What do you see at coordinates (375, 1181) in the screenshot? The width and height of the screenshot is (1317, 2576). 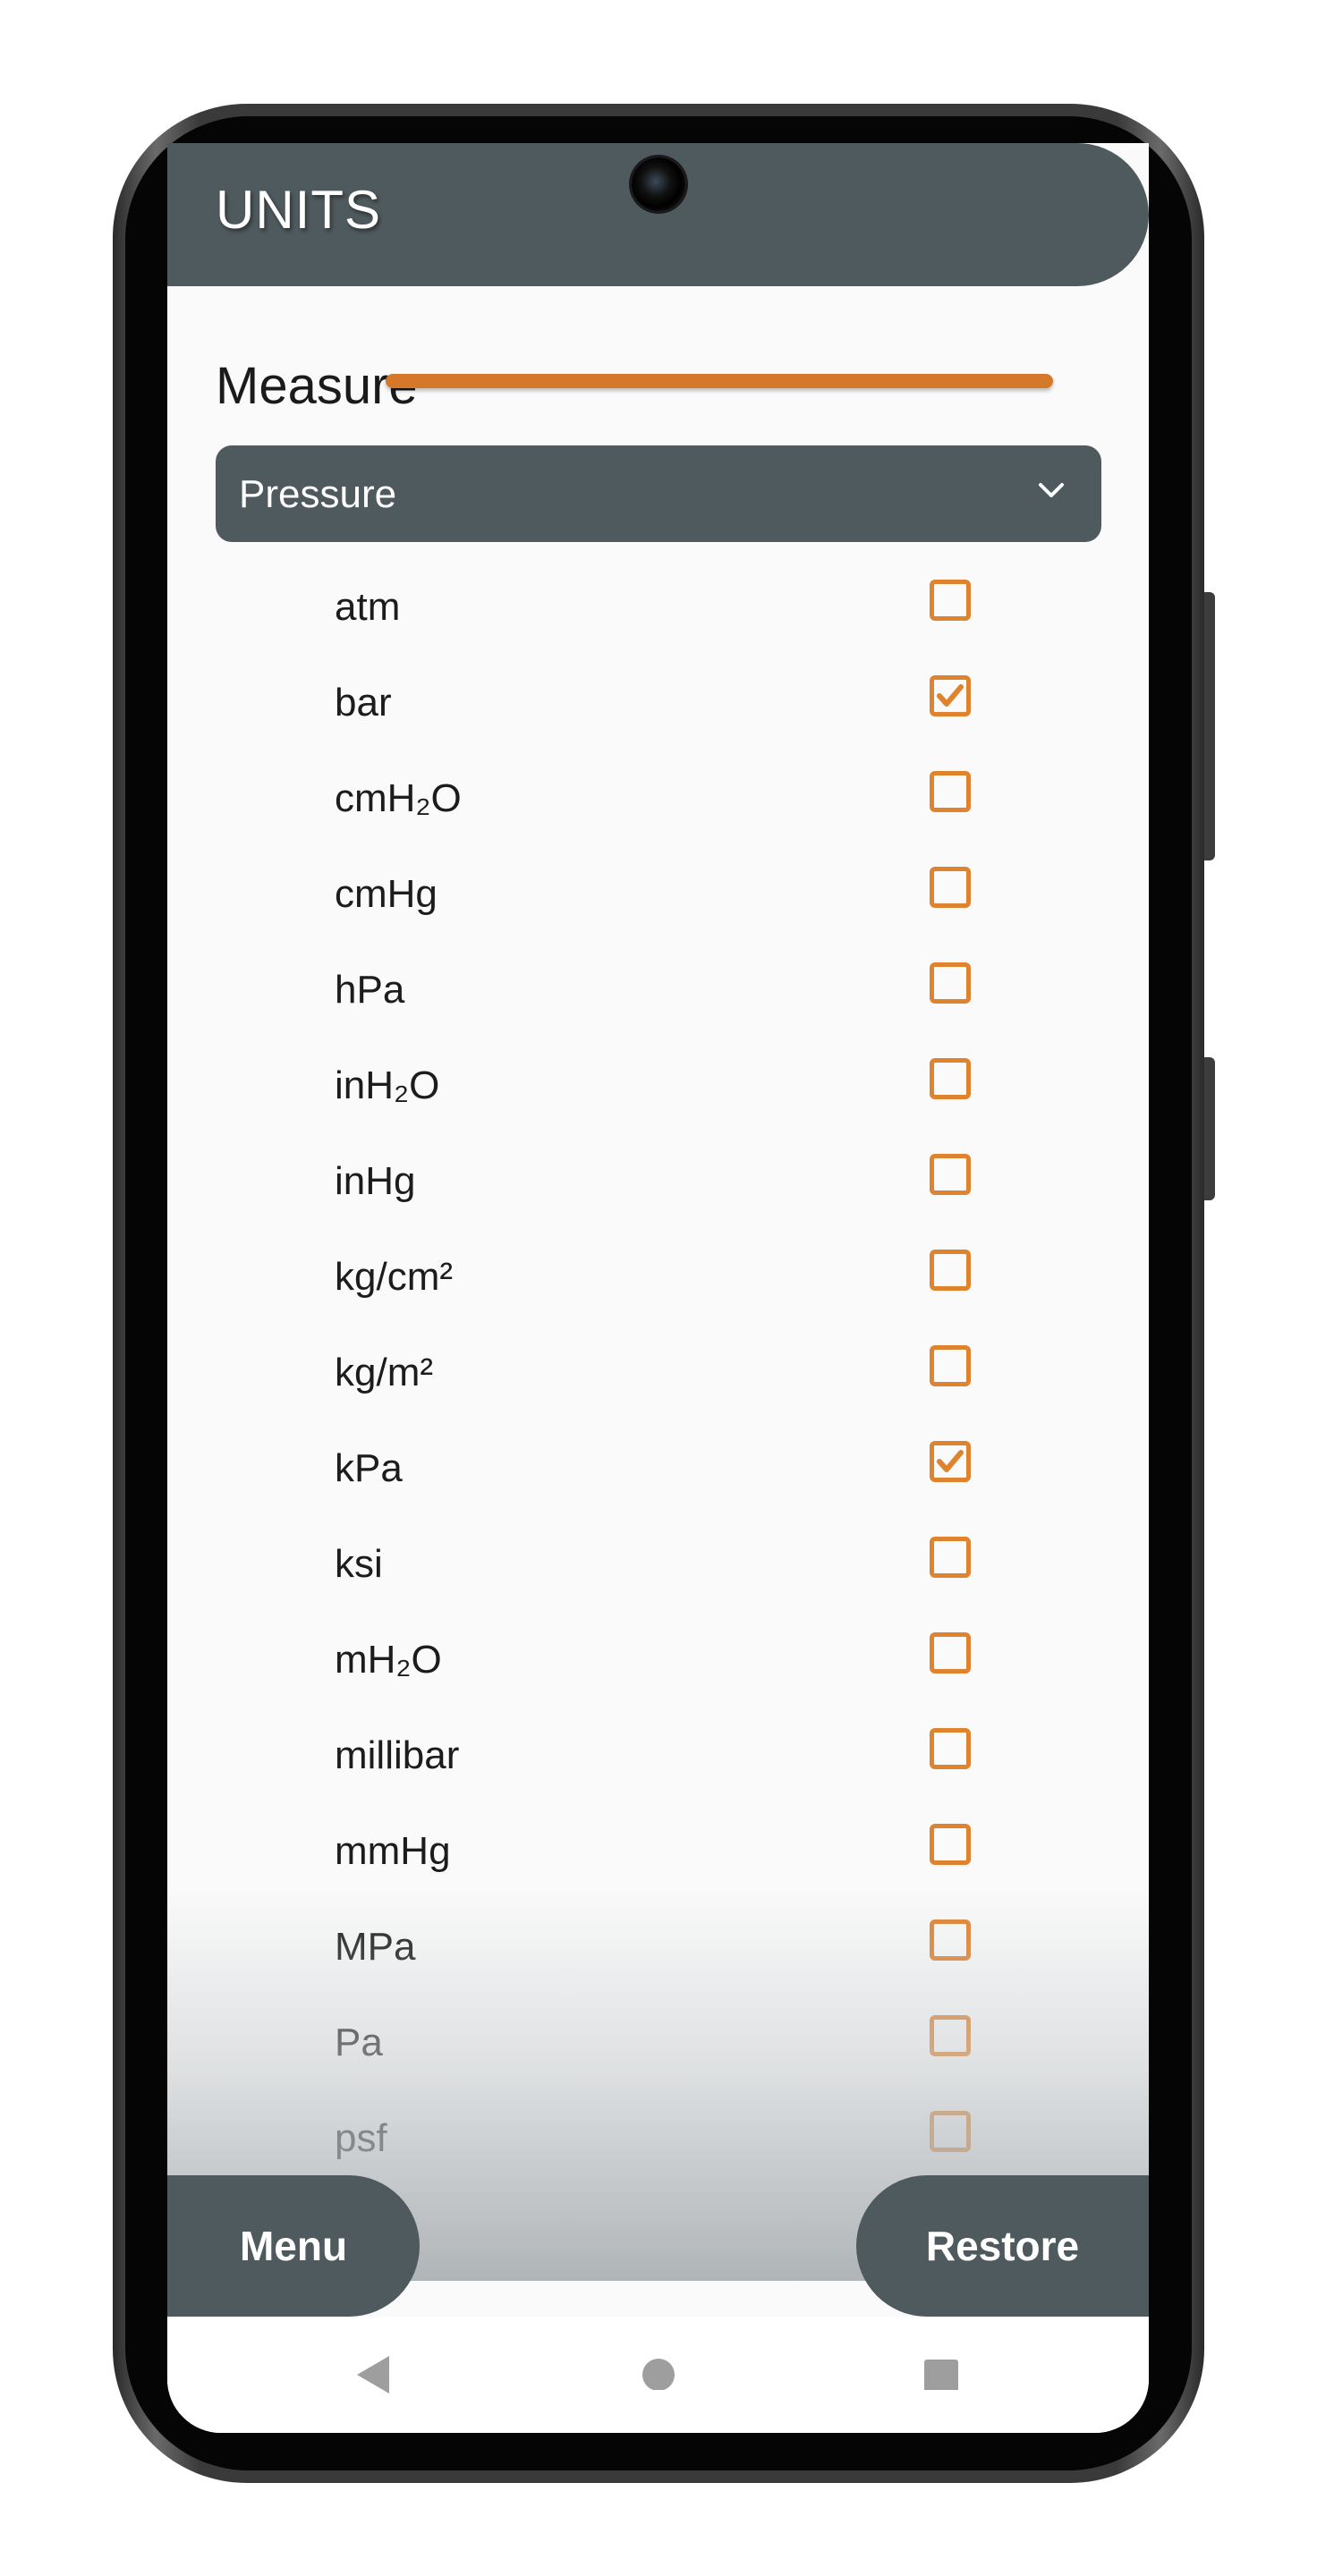 I see `unit-label: inHg` at bounding box center [375, 1181].